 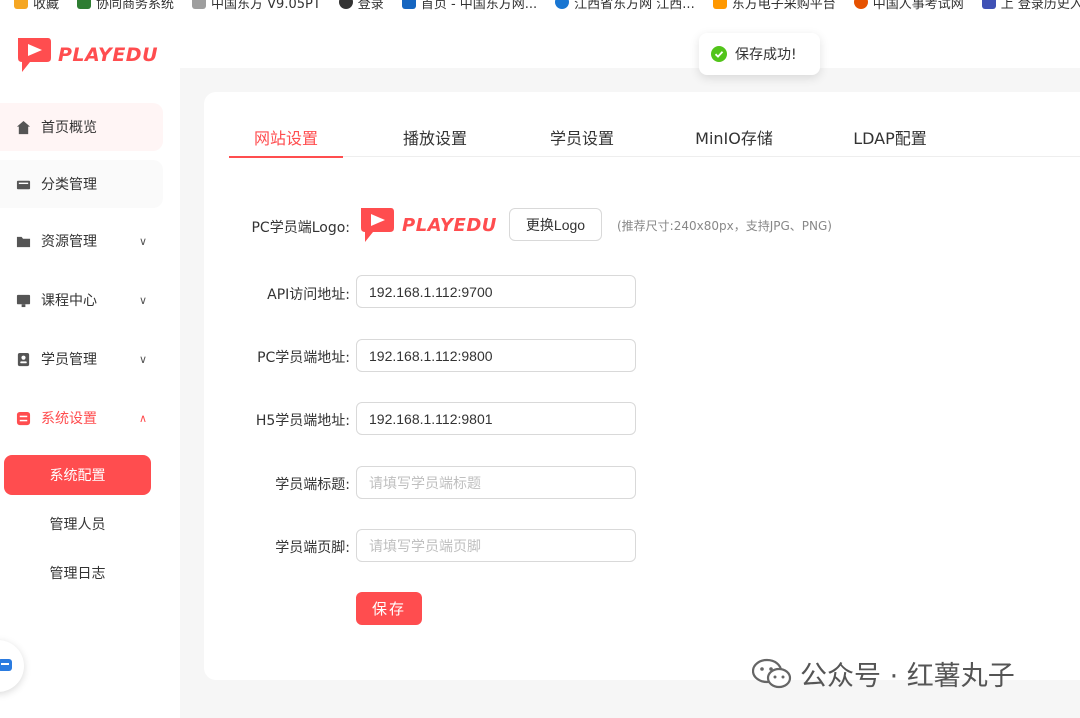 I want to click on sidebar-item-resources: 资源管理 ∨, so click(x=81, y=241).